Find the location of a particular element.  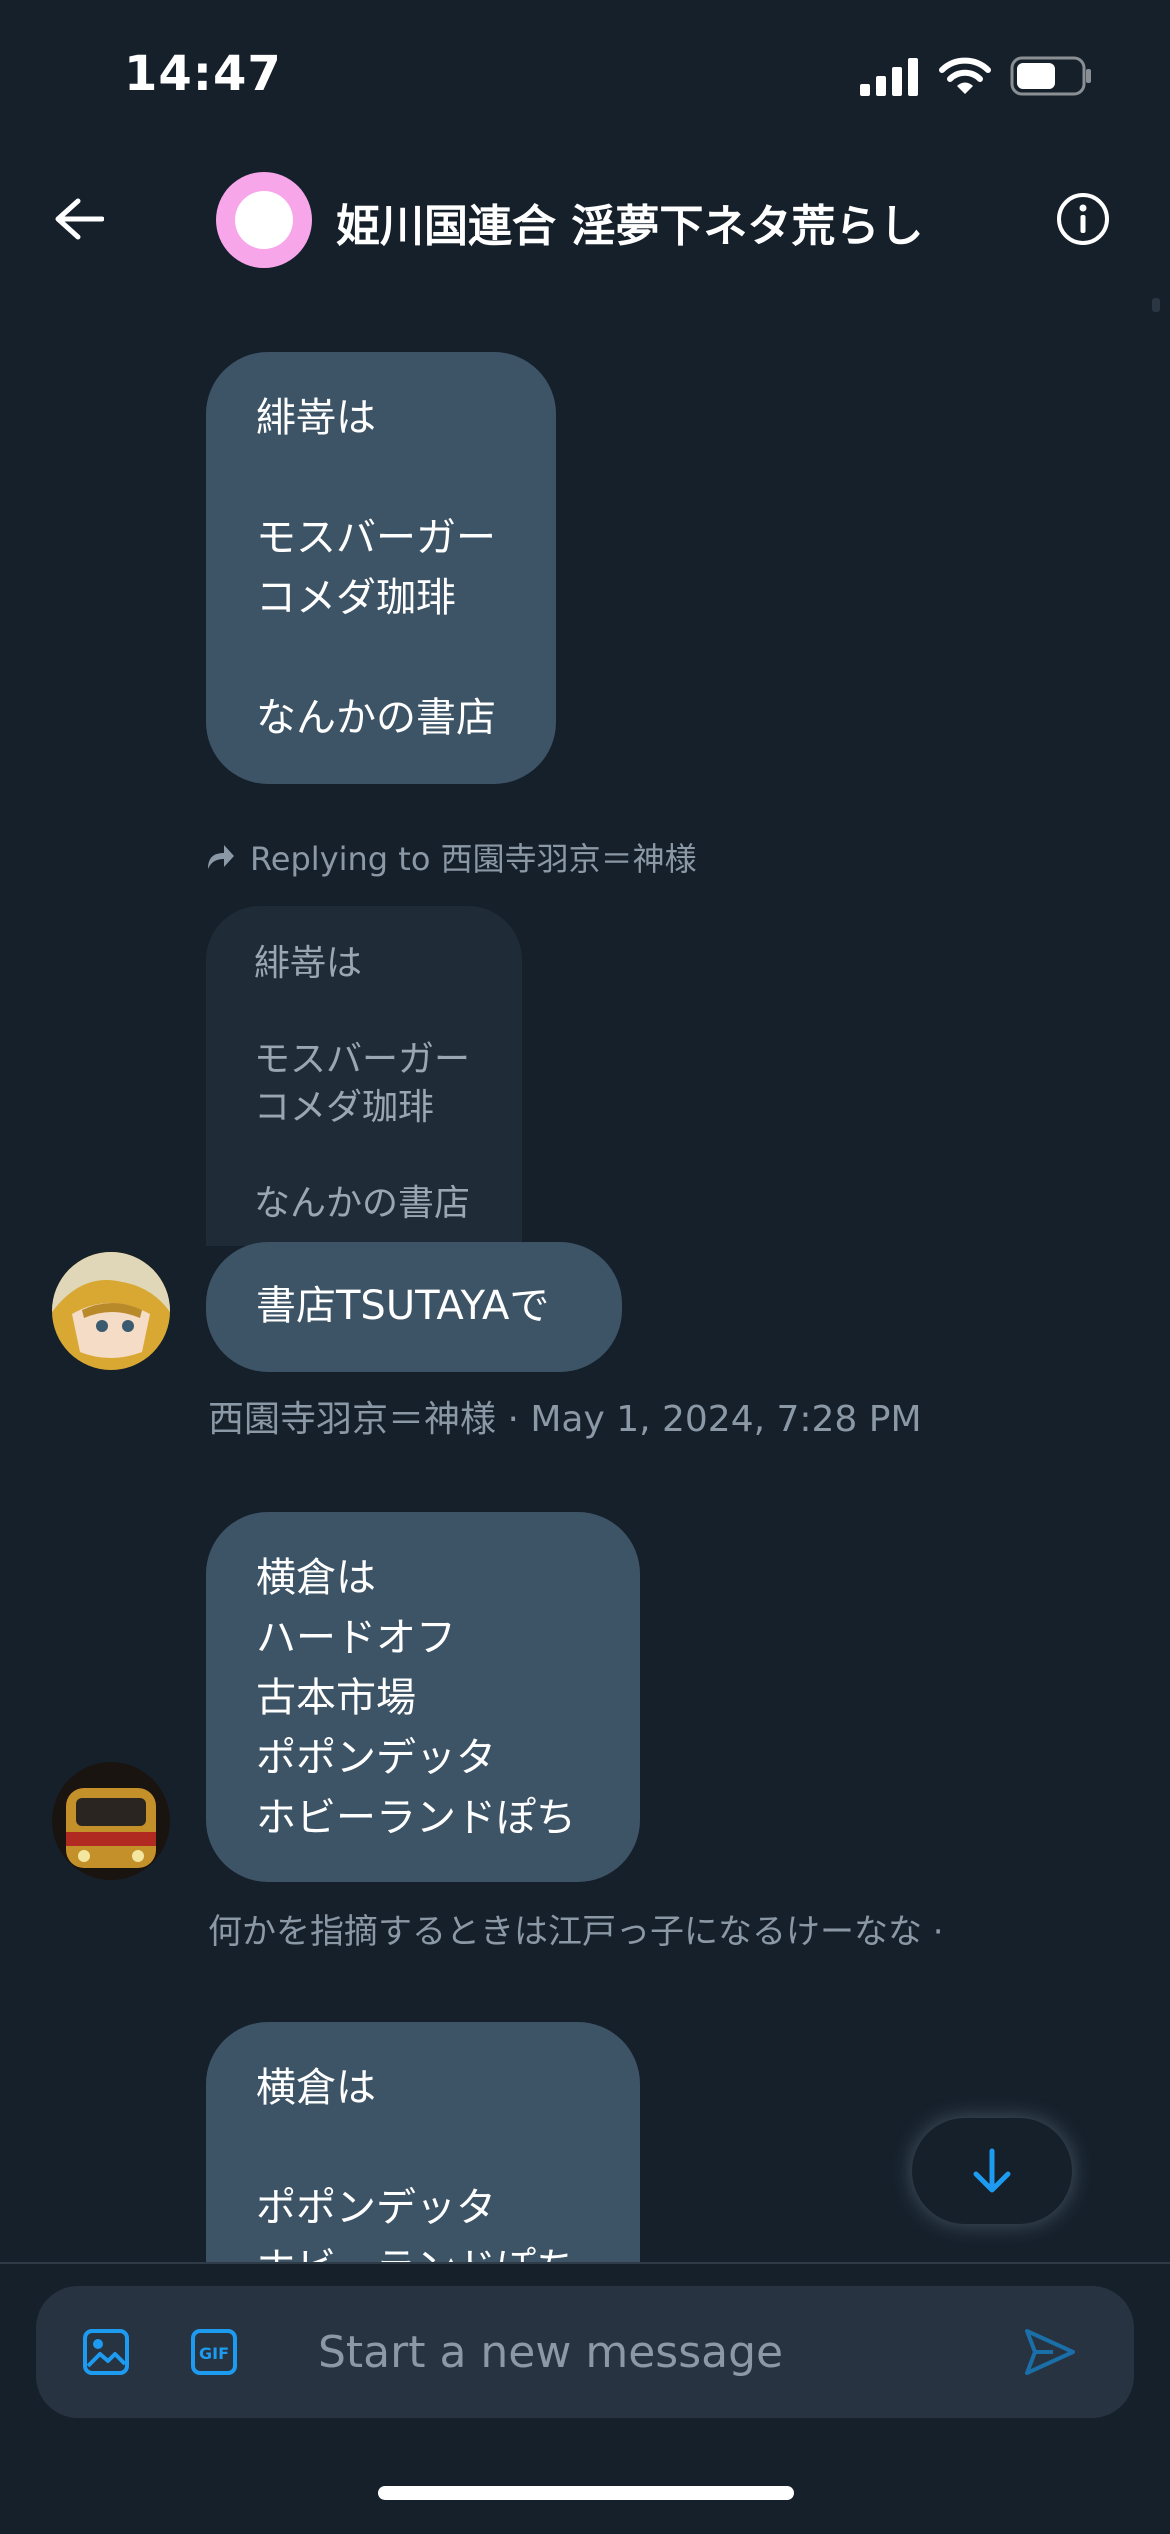

anime-avatar-icon is located at coordinates (111, 1311).